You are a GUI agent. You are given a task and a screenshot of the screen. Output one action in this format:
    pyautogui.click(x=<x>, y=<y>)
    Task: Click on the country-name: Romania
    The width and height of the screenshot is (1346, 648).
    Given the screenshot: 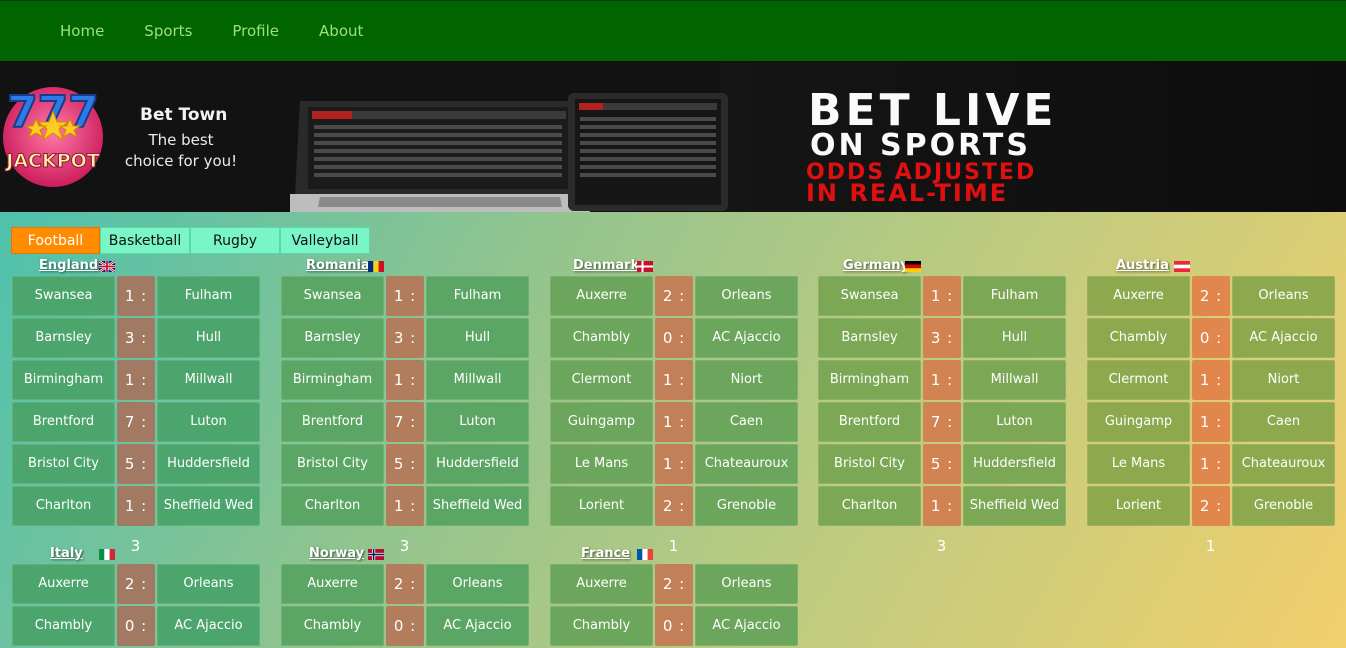 What is the action you would take?
    pyautogui.click(x=338, y=265)
    